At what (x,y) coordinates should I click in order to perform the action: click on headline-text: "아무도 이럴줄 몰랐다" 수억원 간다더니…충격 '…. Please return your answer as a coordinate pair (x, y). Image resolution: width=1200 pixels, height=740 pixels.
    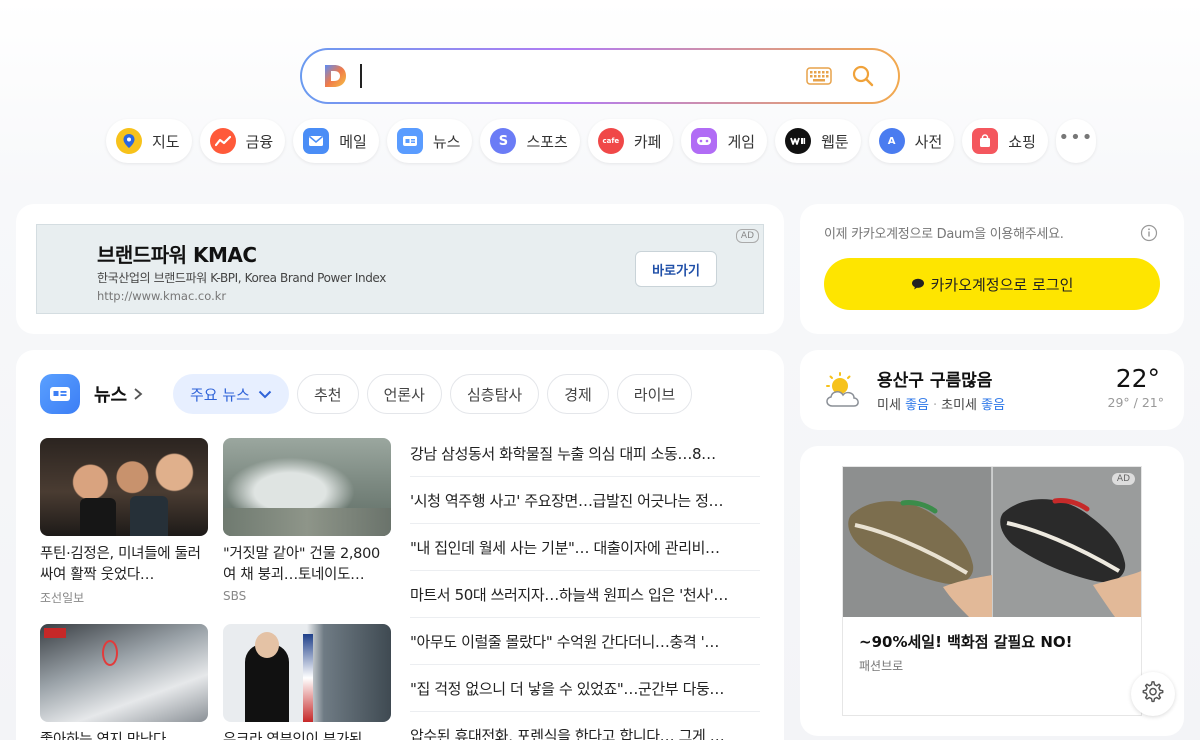
    Looking at the image, I should click on (564, 641).